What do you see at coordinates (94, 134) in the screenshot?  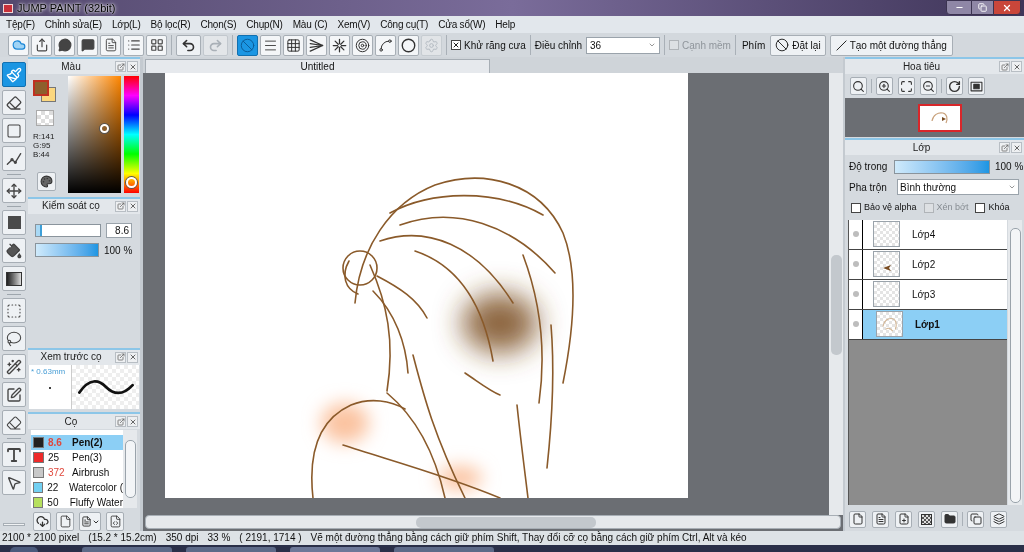 I see `color-picker-square` at bounding box center [94, 134].